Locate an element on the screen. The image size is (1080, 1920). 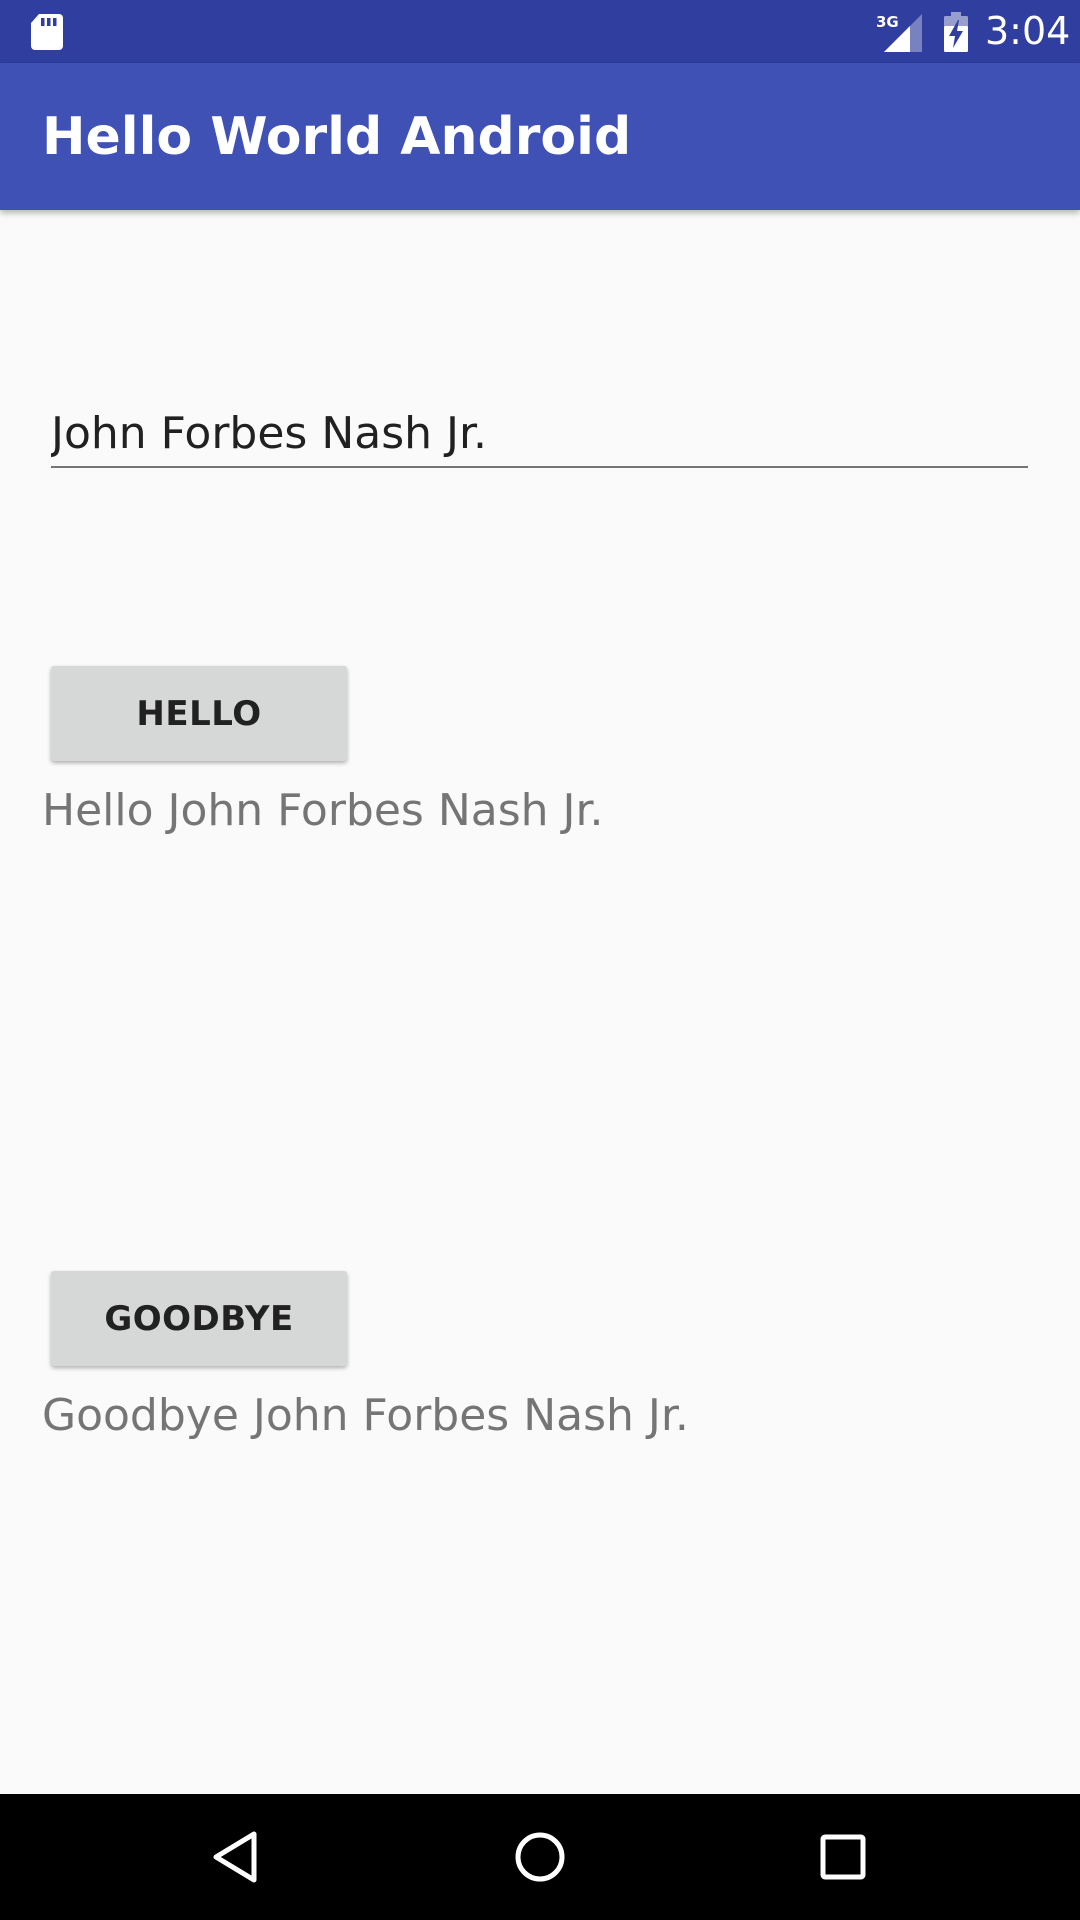
hello-button: HELLO is located at coordinates (199, 713).